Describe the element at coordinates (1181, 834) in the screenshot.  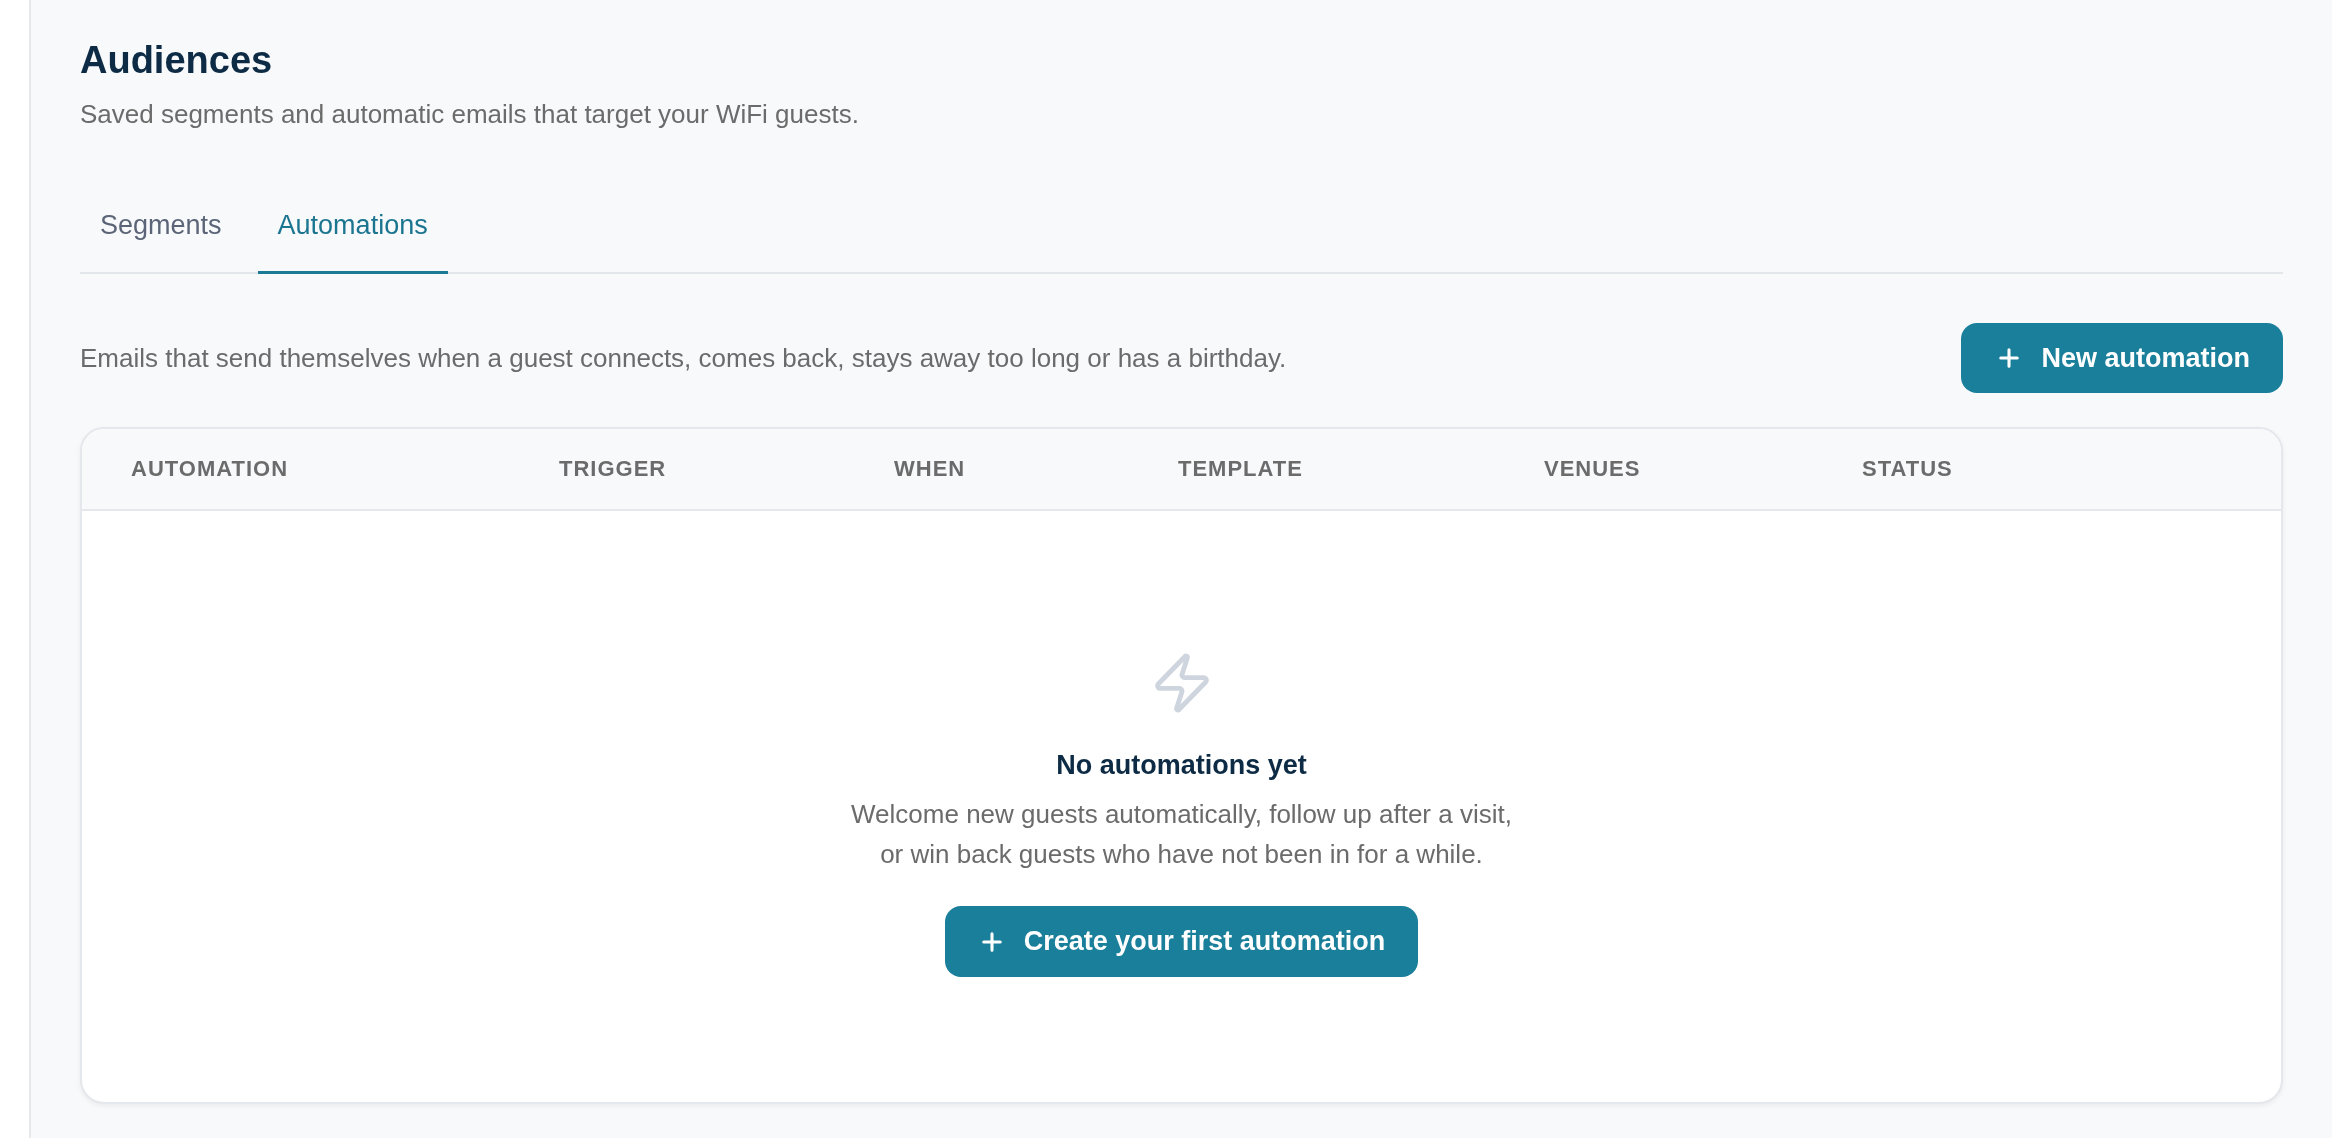
I see `empty-state-description: Welcome new guests automatically, follow up after a visit, or win back guests who have not been in for a while.` at that location.